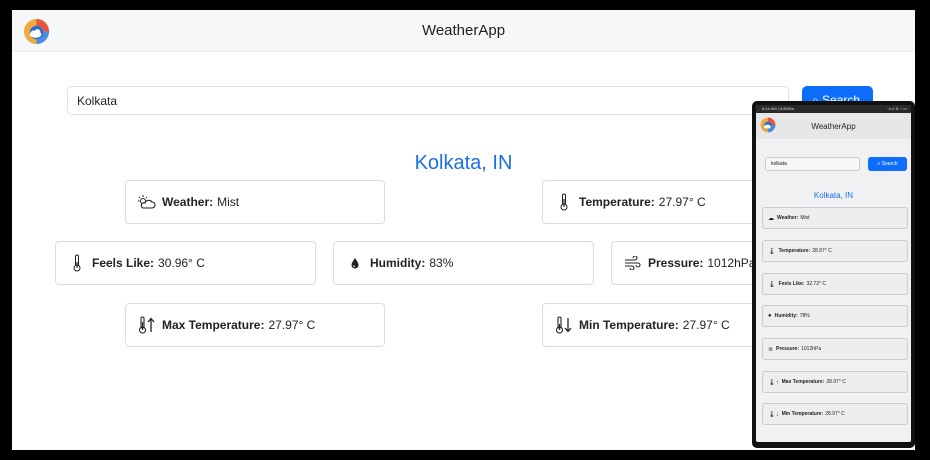 The height and width of the screenshot is (460, 930). What do you see at coordinates (731, 263) in the screenshot?
I see `pressure-value: 1012hPa` at bounding box center [731, 263].